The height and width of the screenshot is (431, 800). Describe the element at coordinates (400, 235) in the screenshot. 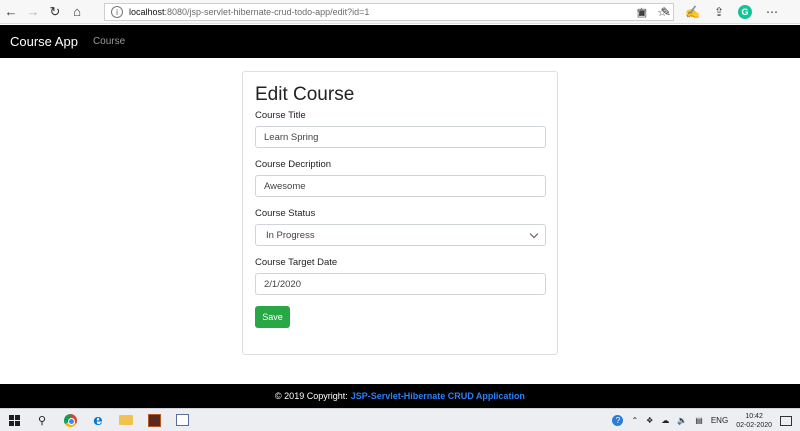

I see `course-status-select: In Progress` at that location.